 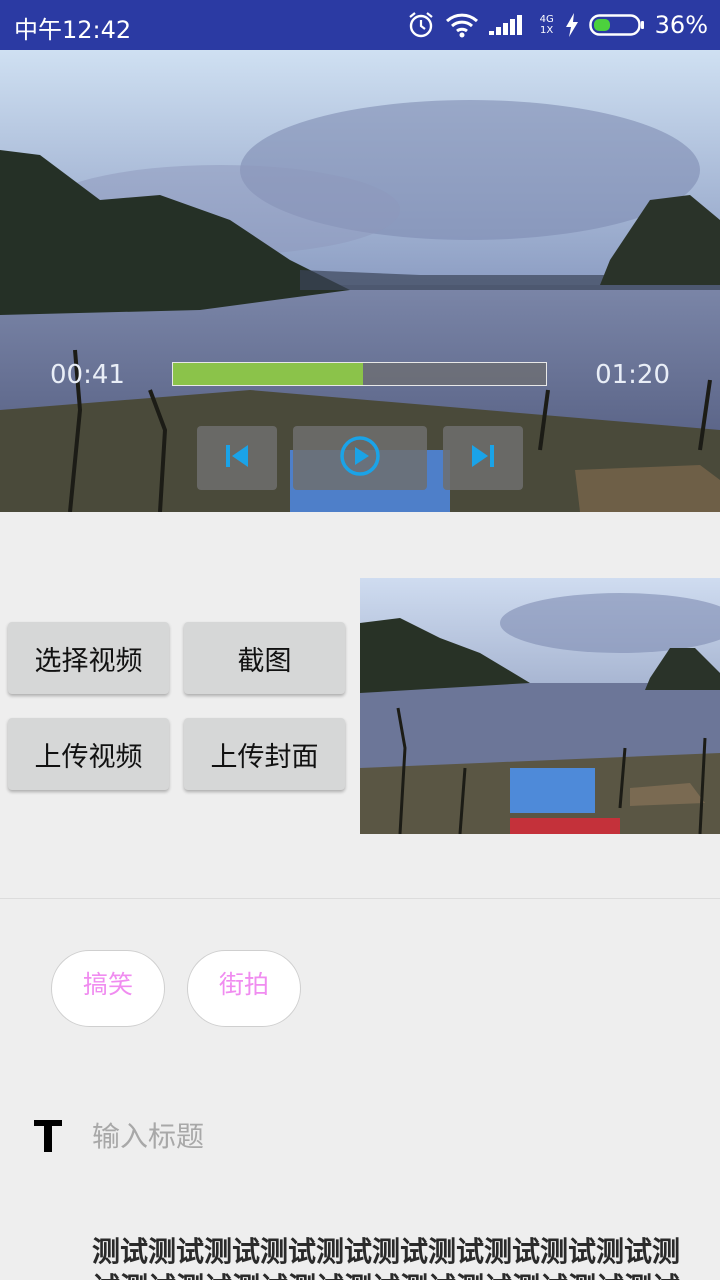 What do you see at coordinates (244, 988) in the screenshot?
I see `tag-chip: 街拍` at bounding box center [244, 988].